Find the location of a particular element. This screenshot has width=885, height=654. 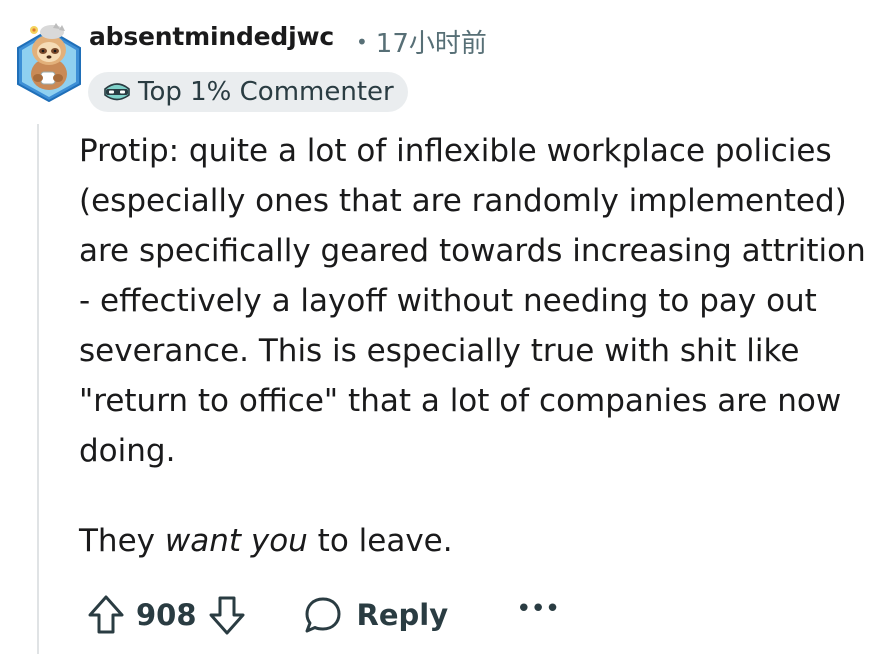

username-link: absentmindedjwc is located at coordinates (211, 36).